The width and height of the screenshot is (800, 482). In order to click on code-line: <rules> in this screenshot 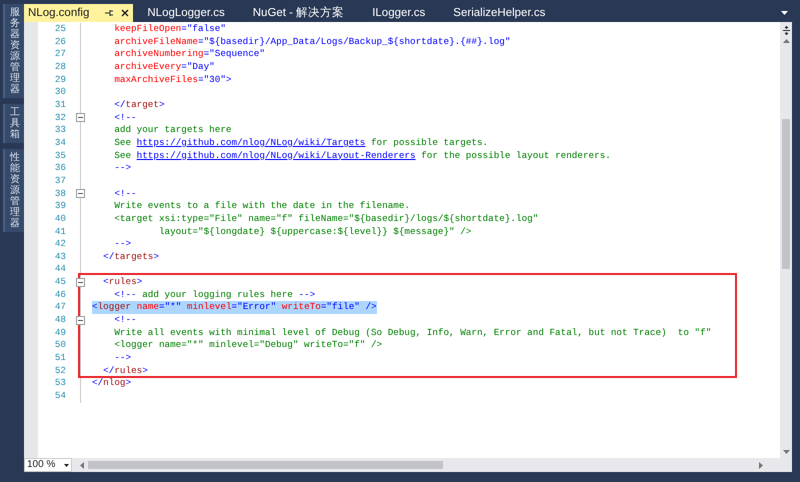, I will do `click(122, 282)`.